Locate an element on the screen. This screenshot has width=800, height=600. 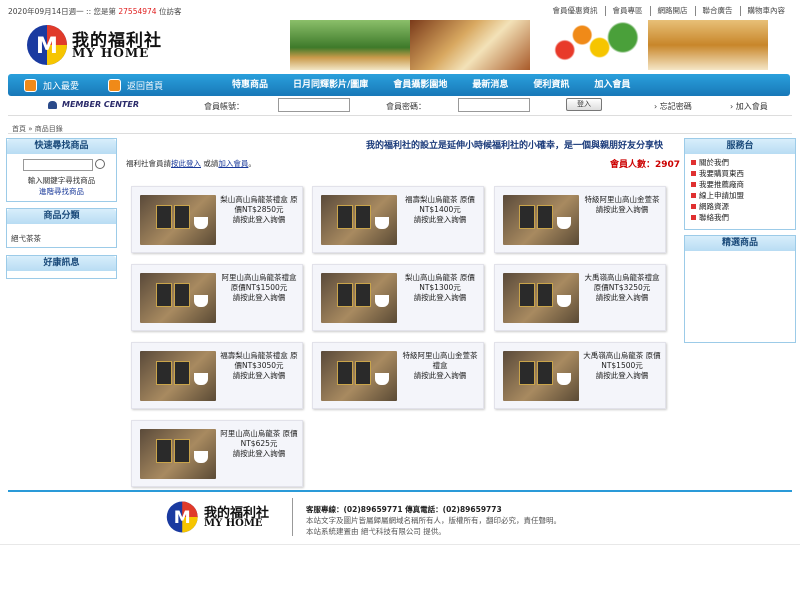
site-logo: M 我的福利社 MY HOME is located at coordinates (96, 45).